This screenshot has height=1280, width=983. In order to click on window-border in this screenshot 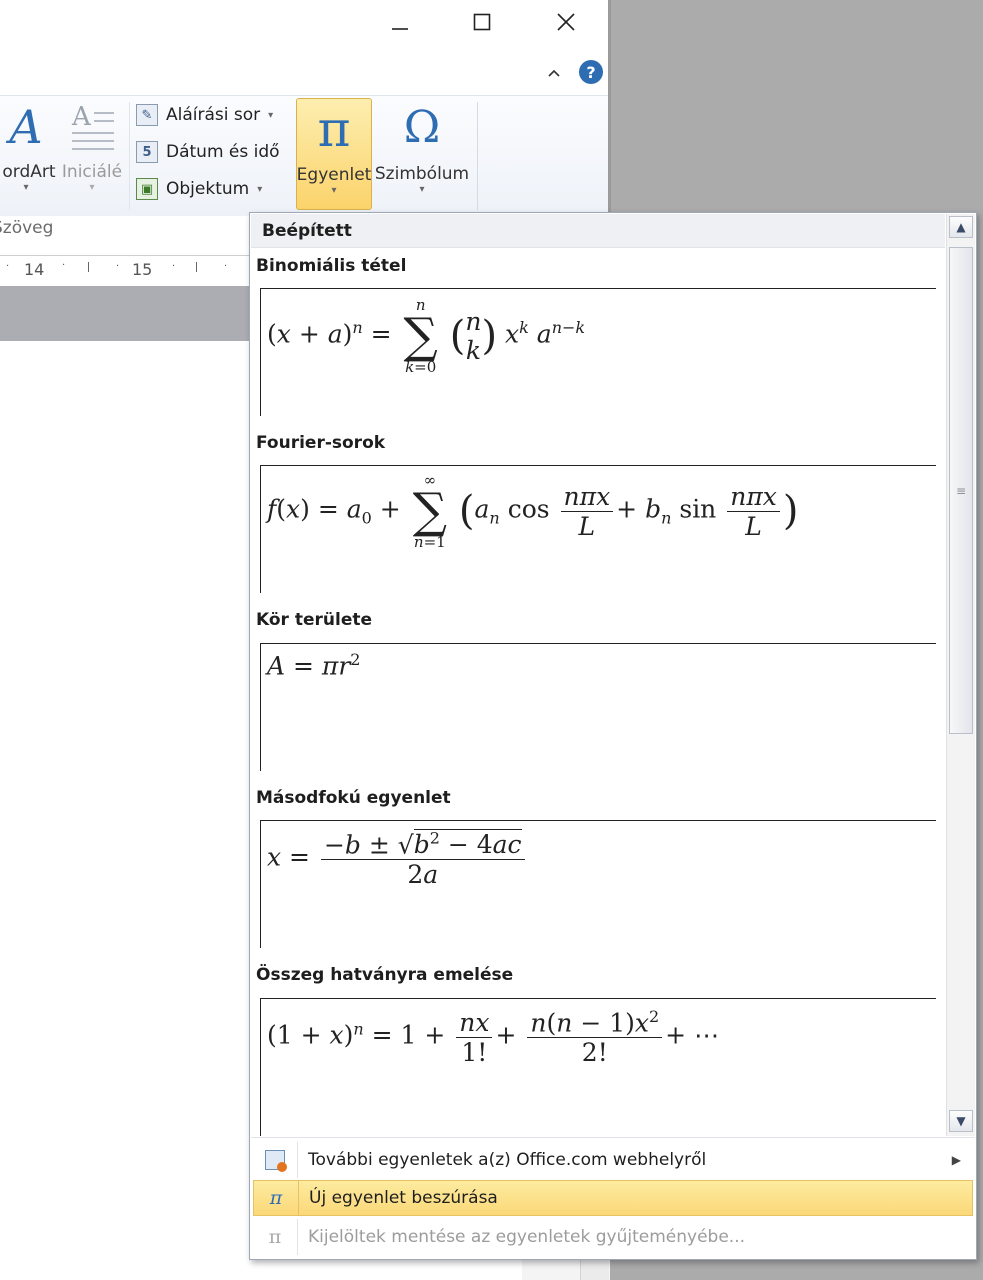, I will do `click(609, 107)`.